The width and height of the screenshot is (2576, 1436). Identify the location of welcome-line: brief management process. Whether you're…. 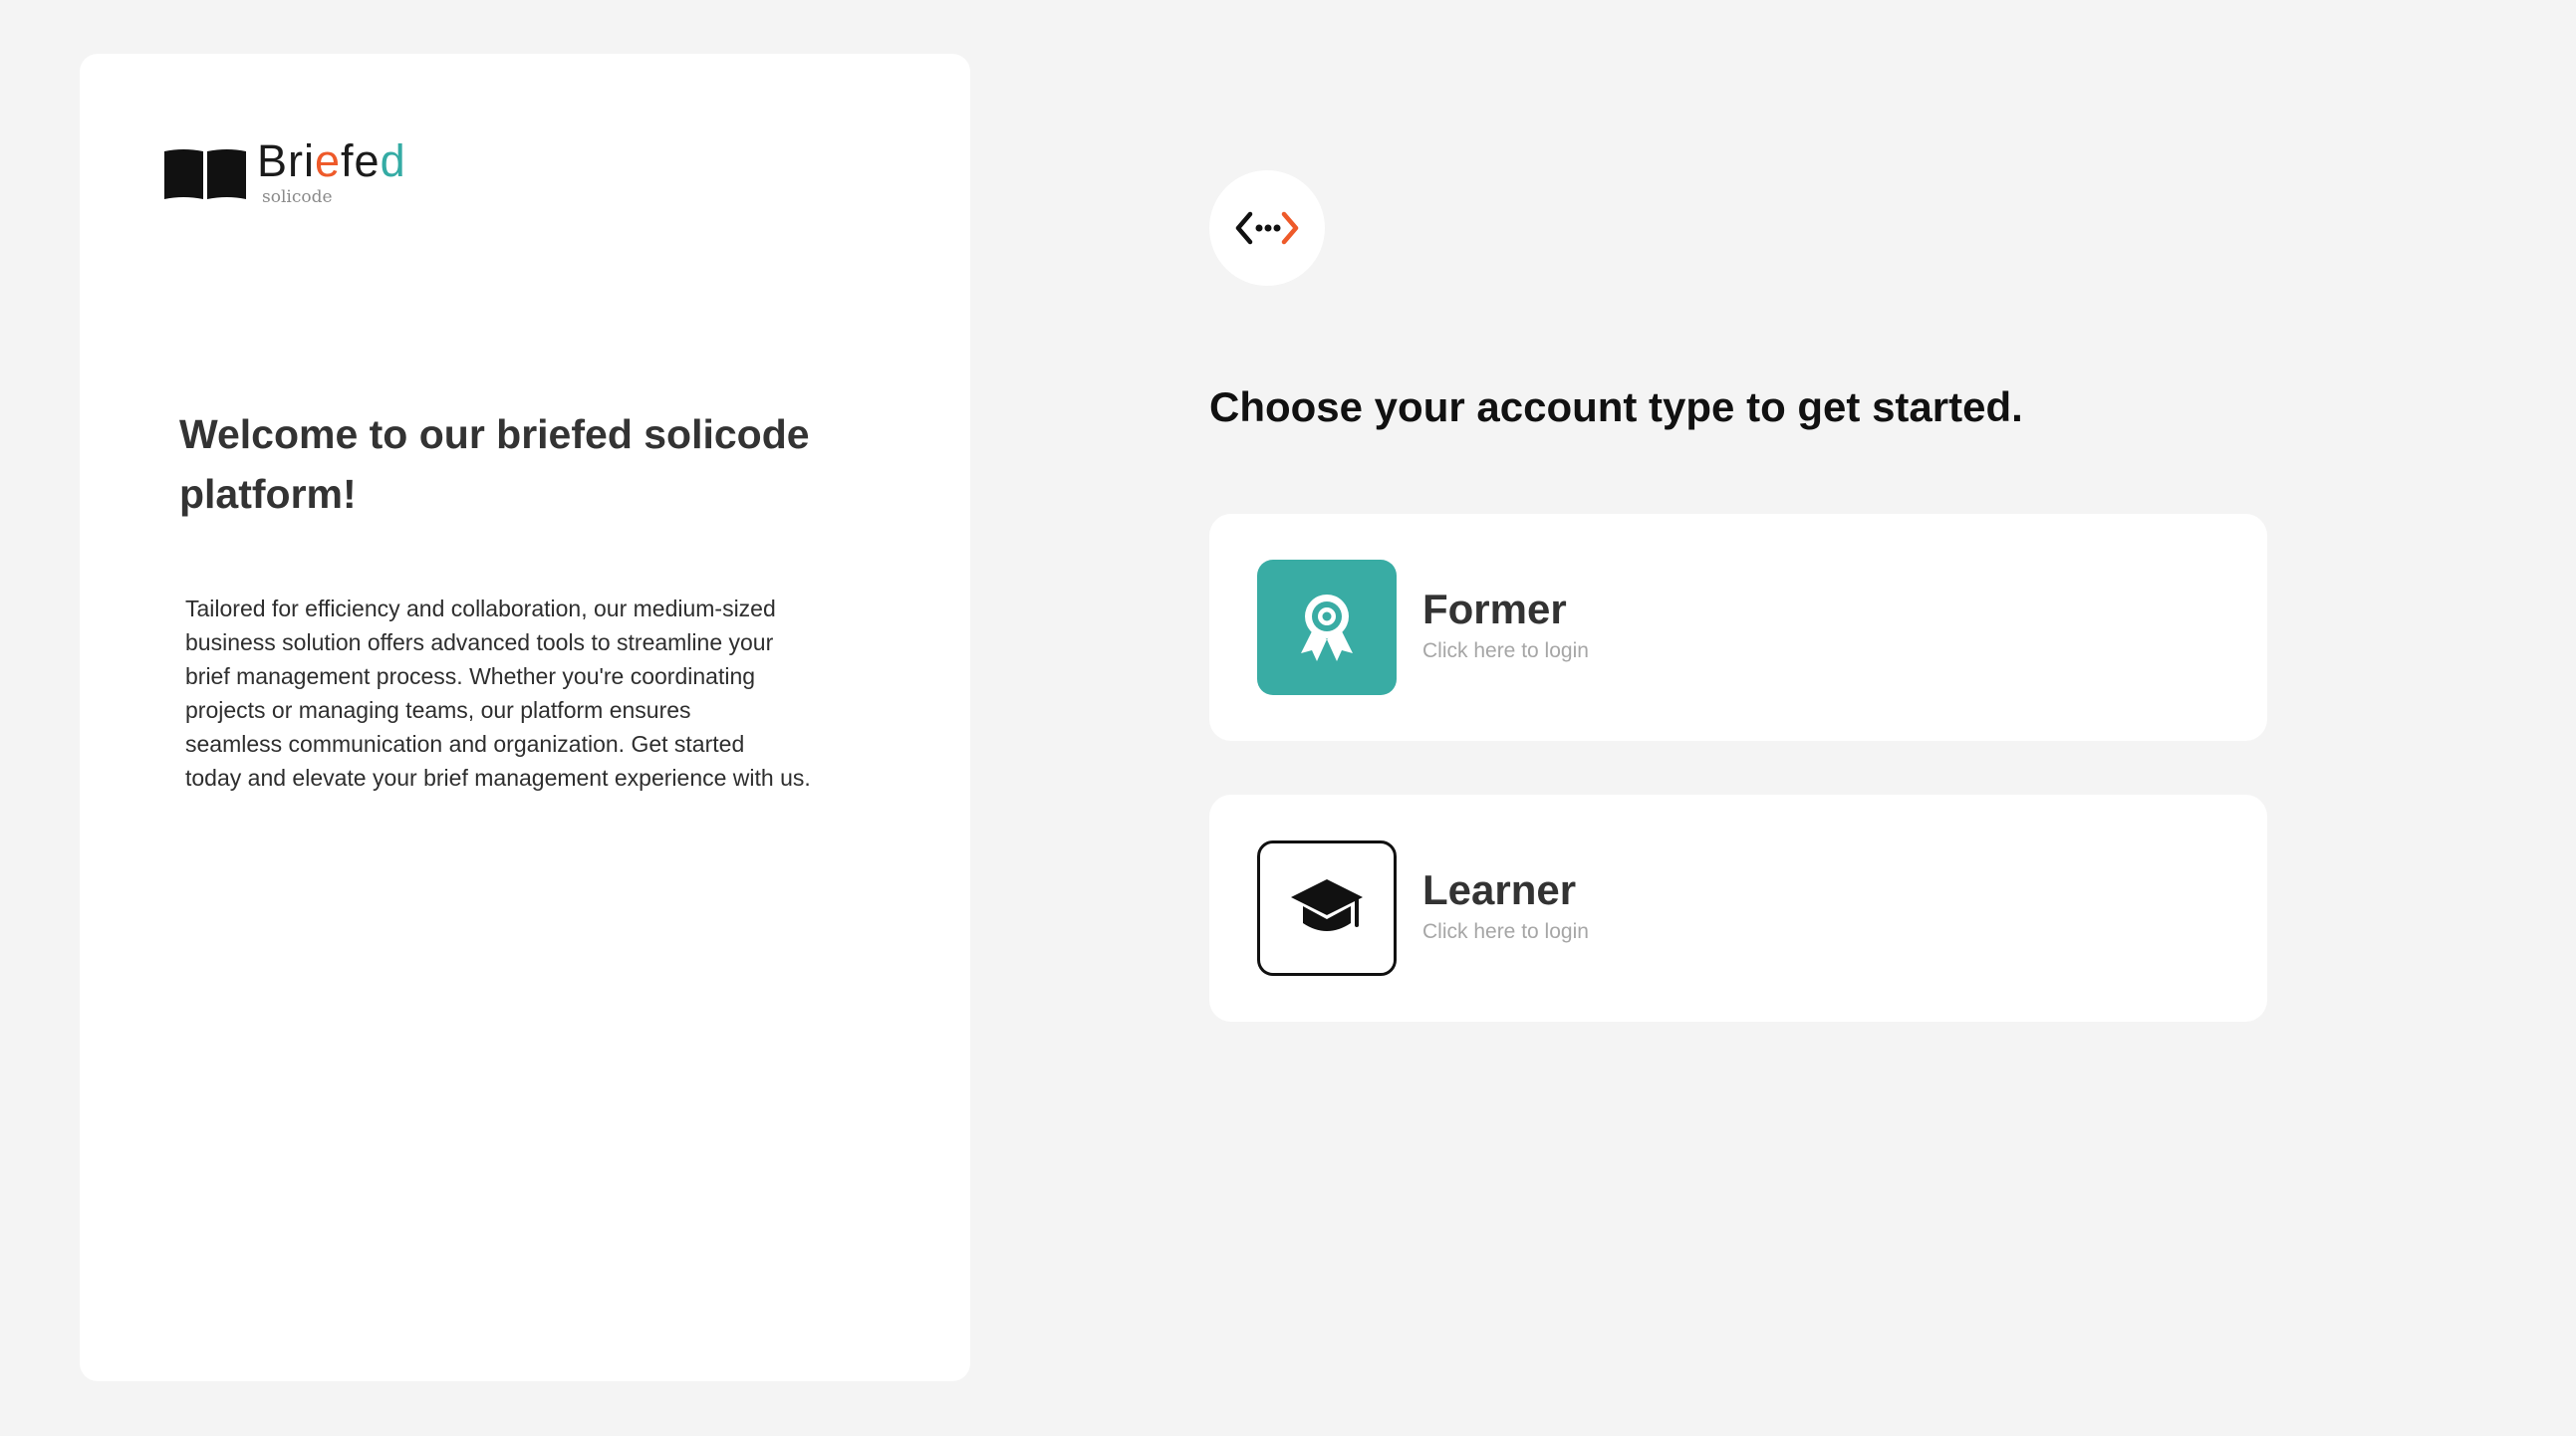
(470, 676).